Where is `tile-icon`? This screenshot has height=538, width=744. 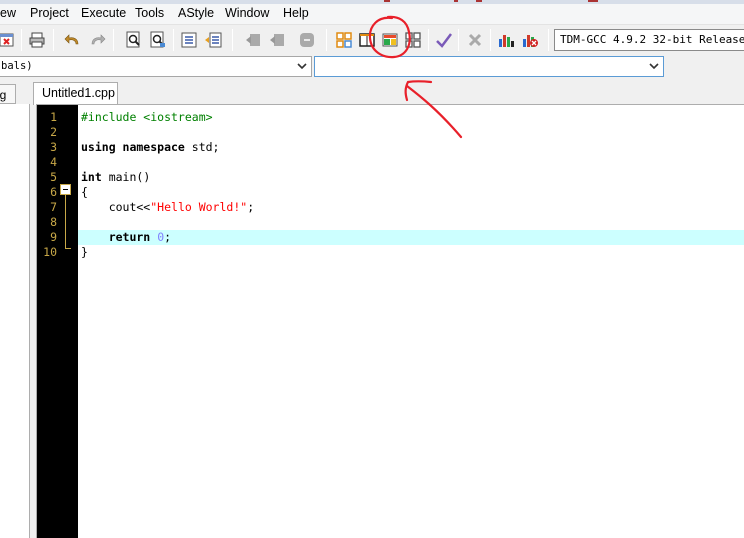
tile-icon is located at coordinates (344, 40).